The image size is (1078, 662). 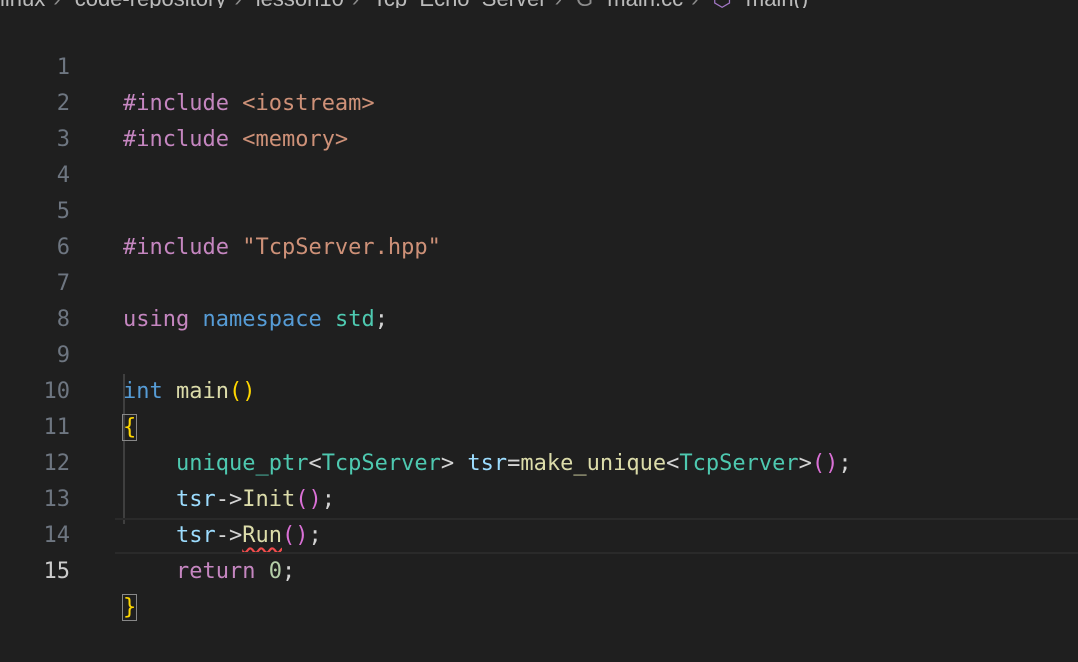 What do you see at coordinates (777, 4) in the screenshot?
I see `breadcrumb-item-symbol: main()` at bounding box center [777, 4].